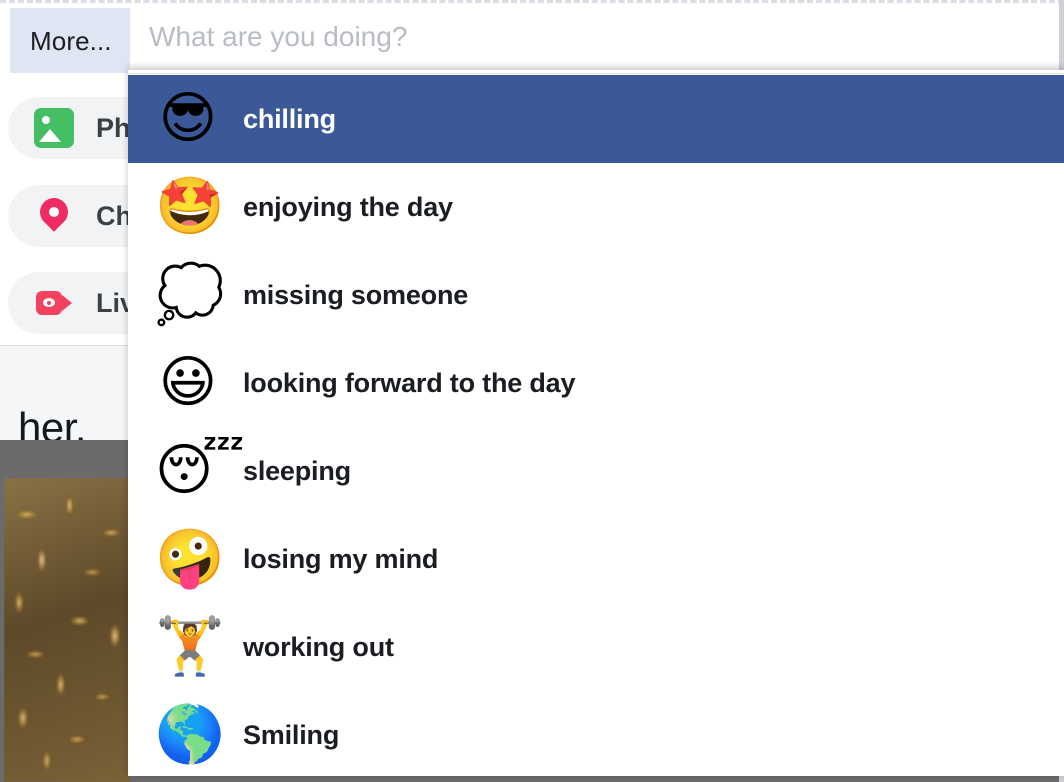  I want to click on search-input, so click(583, 37).